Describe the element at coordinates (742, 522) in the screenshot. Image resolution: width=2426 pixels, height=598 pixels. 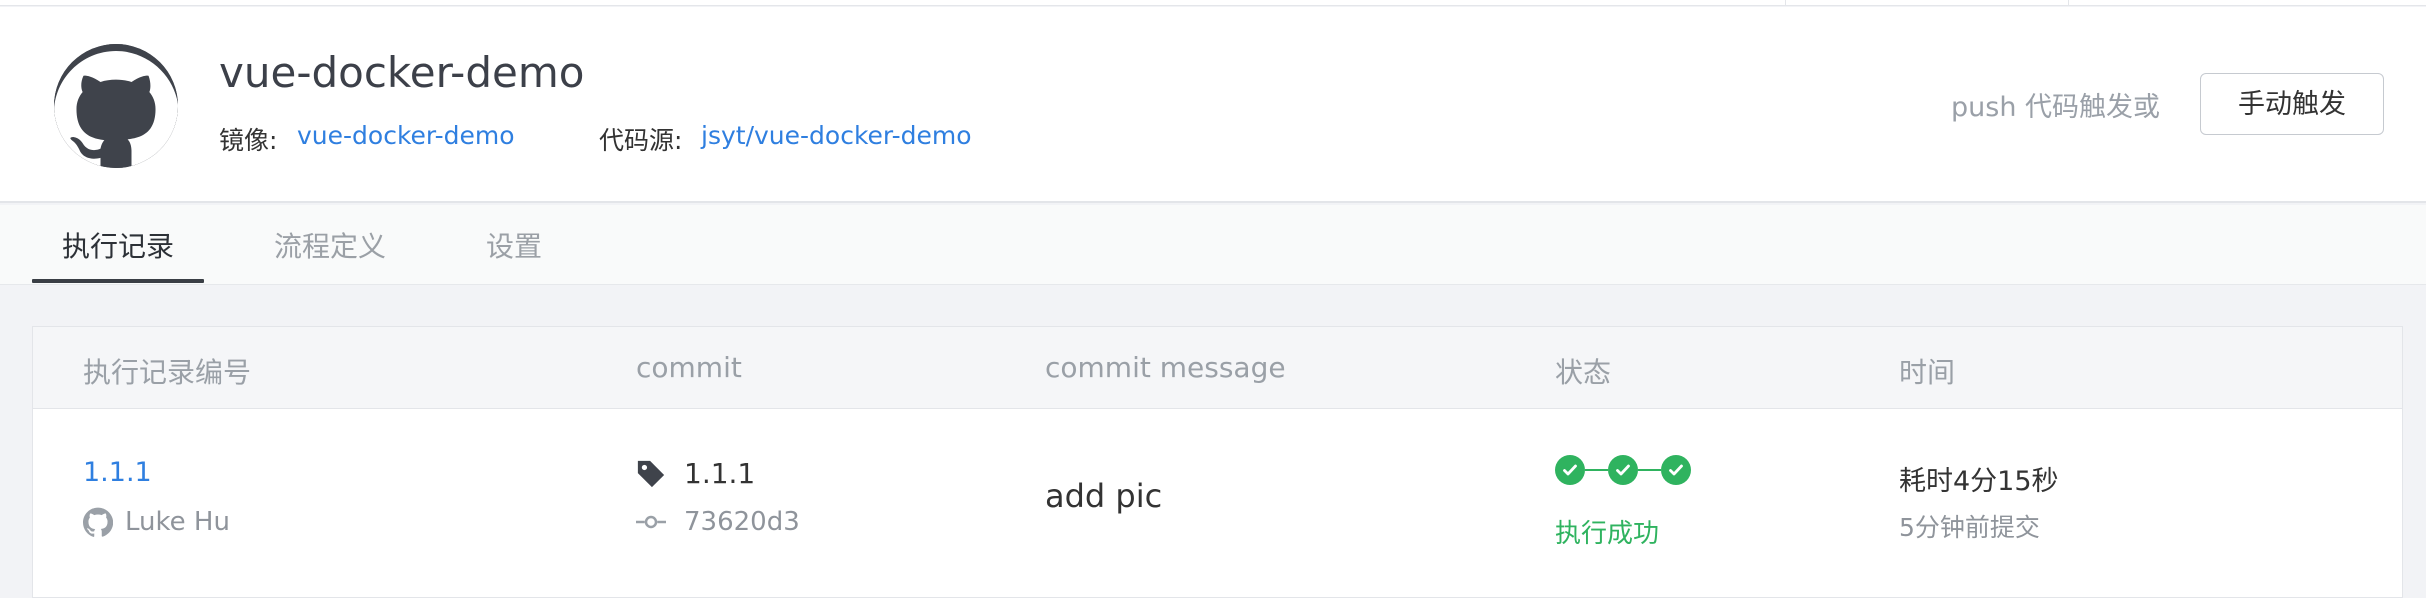
I see `commit-hash-text: 73620d3` at that location.